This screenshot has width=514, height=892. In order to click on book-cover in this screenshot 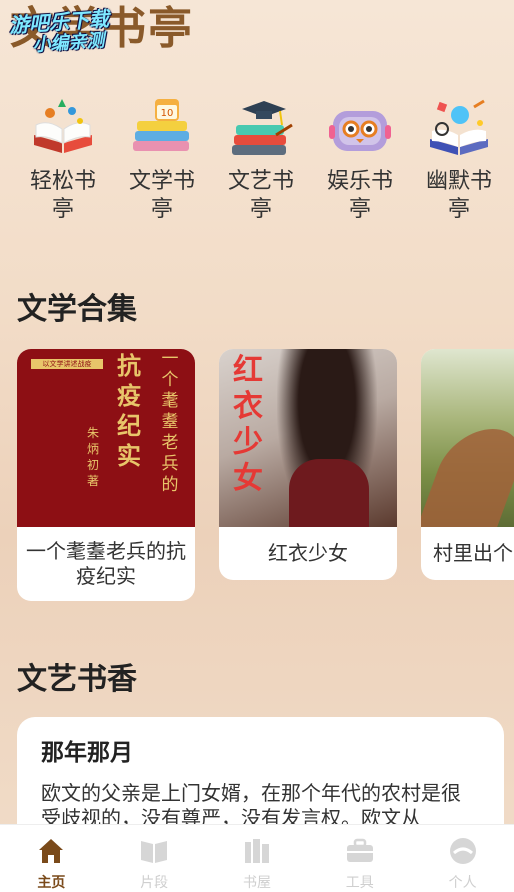, I will do `click(467, 438)`.